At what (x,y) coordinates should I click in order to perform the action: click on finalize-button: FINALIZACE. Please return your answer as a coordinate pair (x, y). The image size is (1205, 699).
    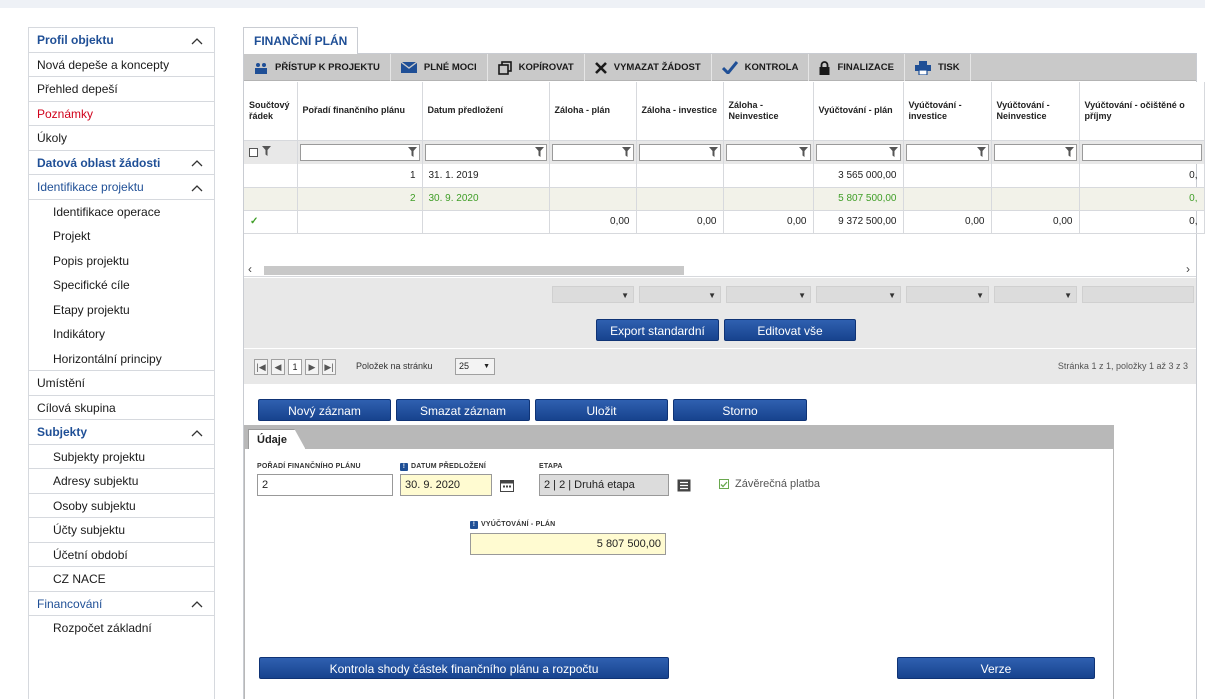
    Looking at the image, I should click on (857, 67).